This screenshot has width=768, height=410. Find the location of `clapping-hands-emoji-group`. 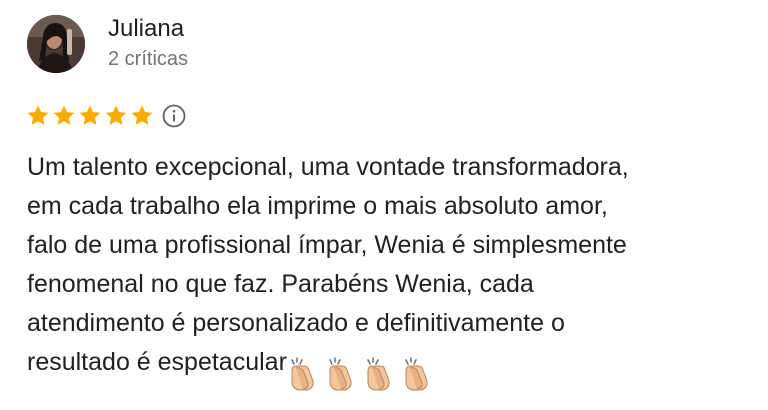

clapping-hands-emoji-group is located at coordinates (363, 371).